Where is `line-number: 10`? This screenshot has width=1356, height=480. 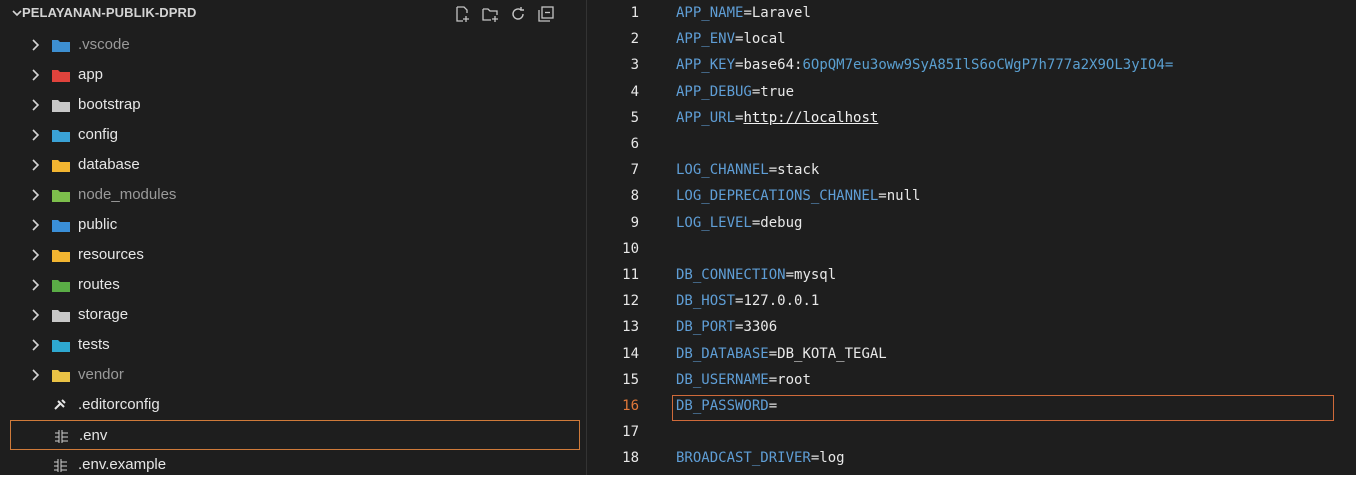 line-number: 10 is located at coordinates (630, 248).